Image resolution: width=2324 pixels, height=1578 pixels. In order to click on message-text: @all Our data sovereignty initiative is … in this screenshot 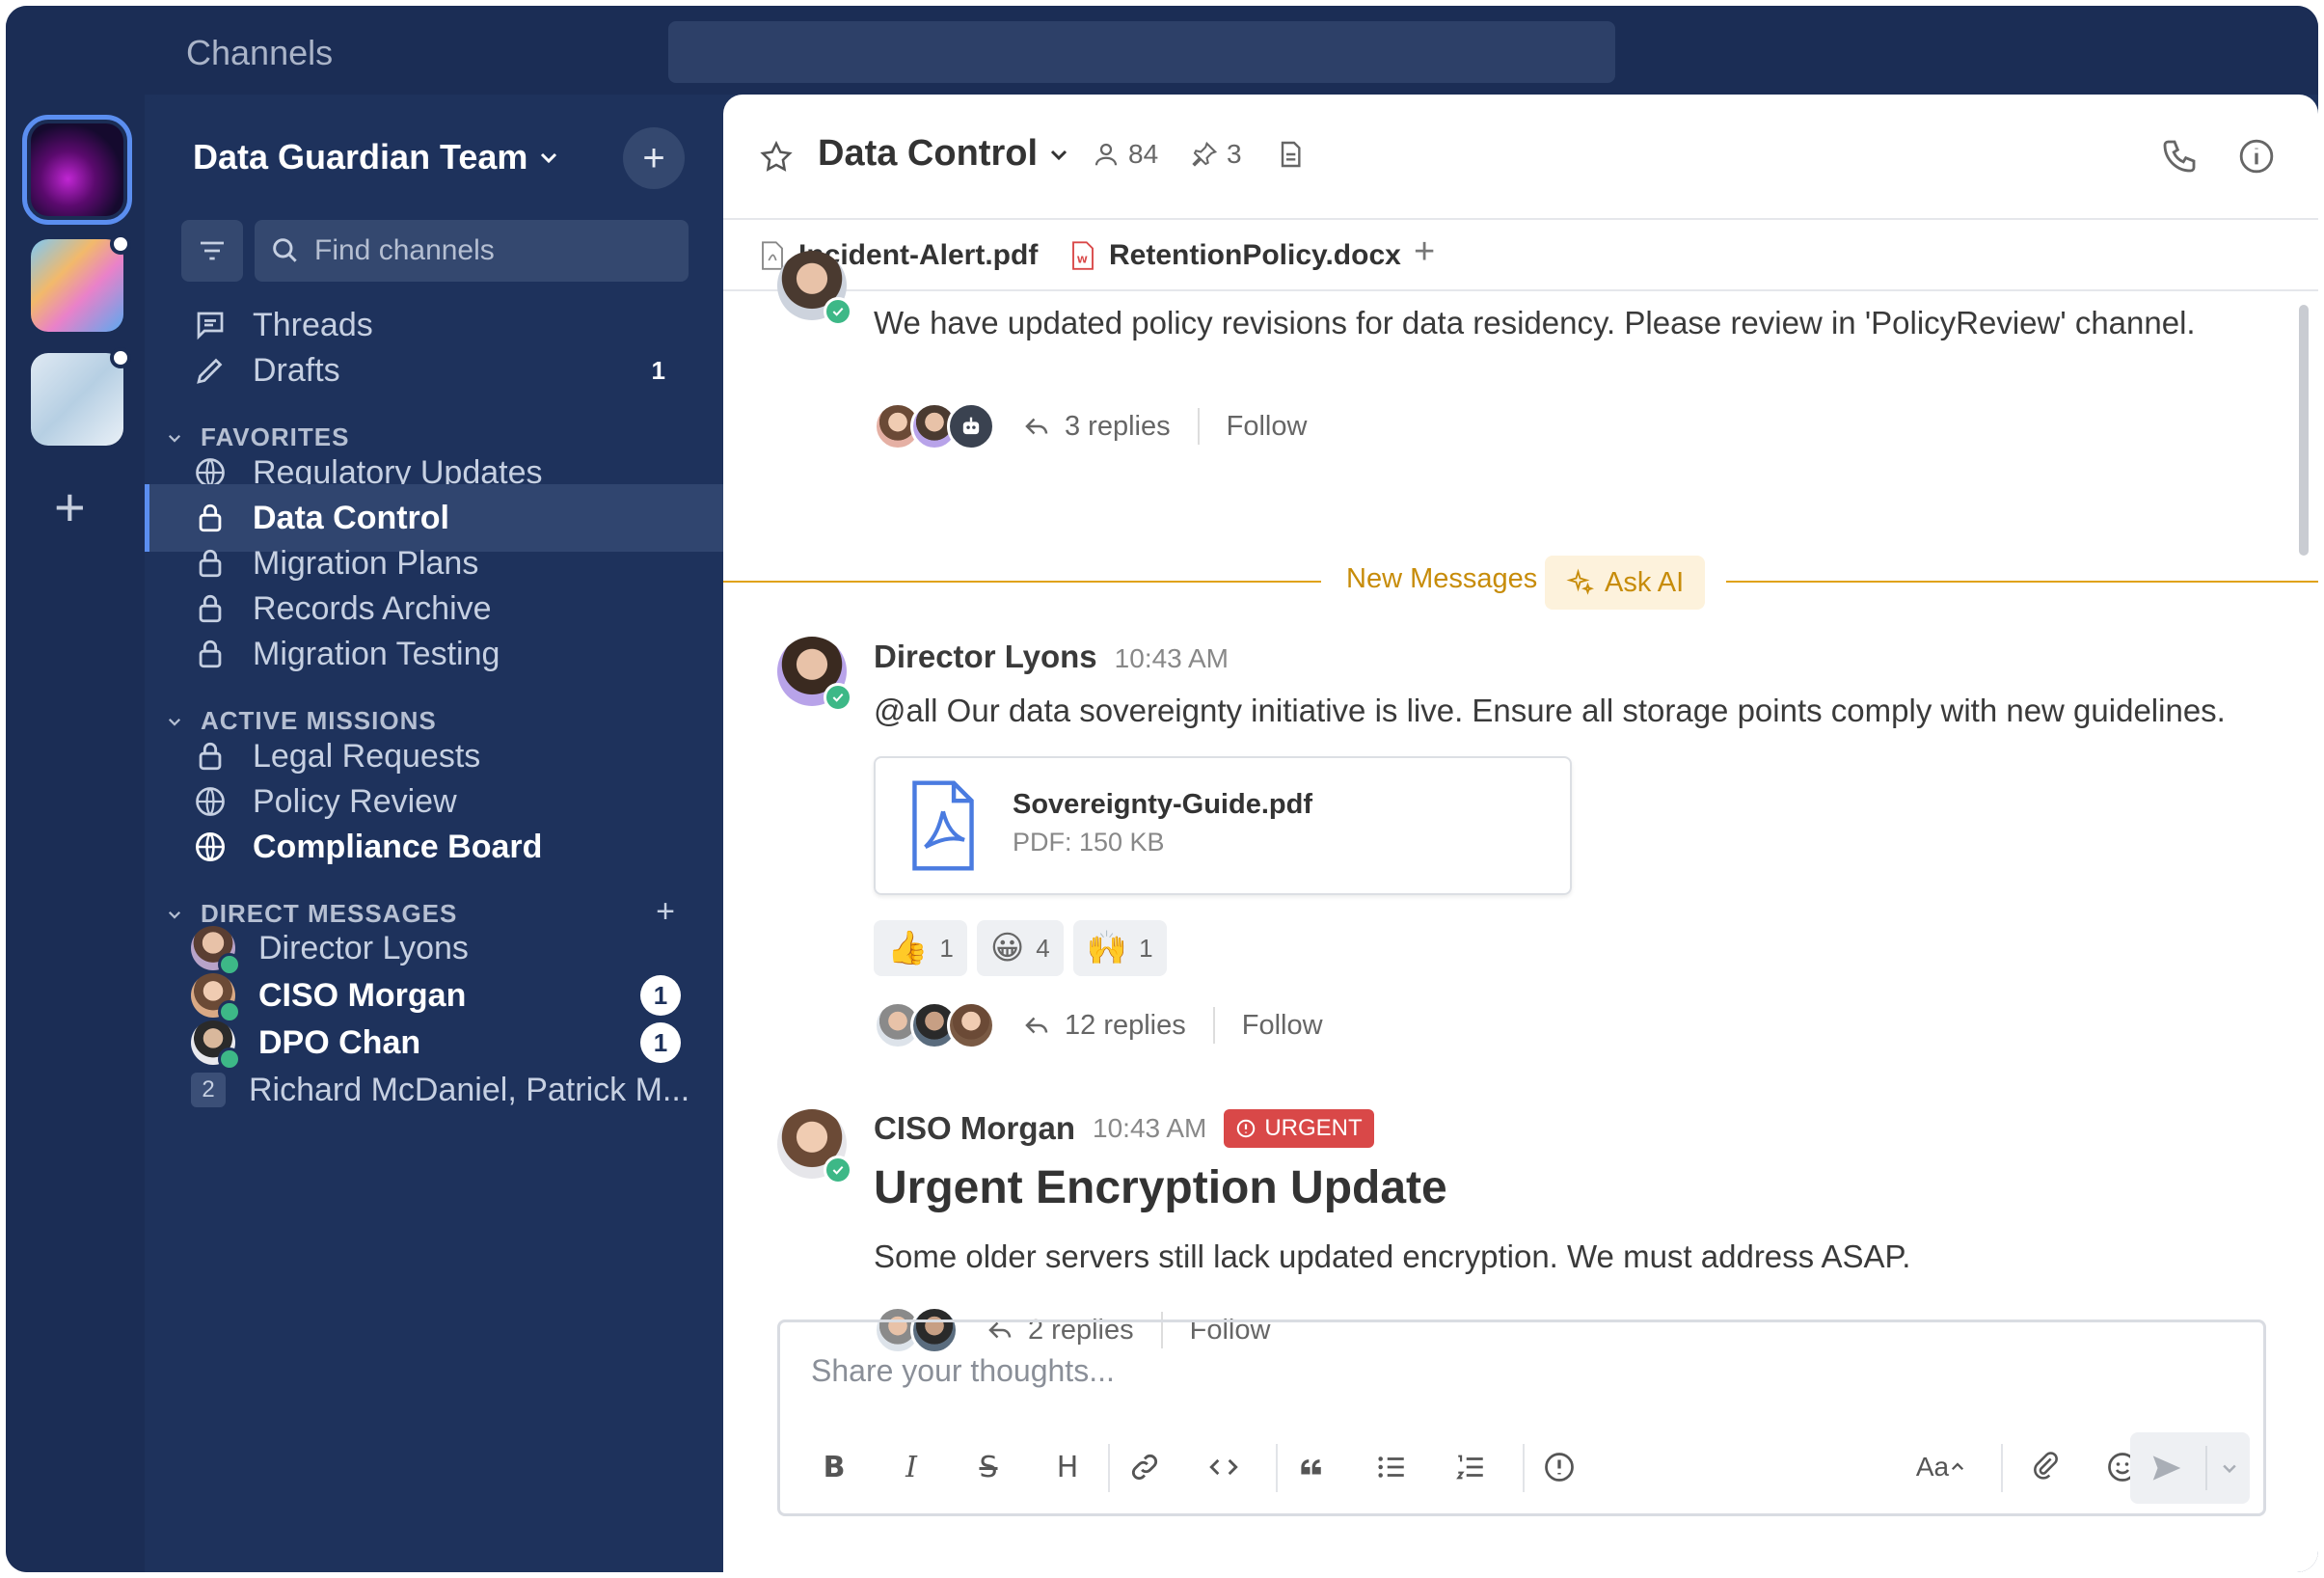, I will do `click(1550, 710)`.